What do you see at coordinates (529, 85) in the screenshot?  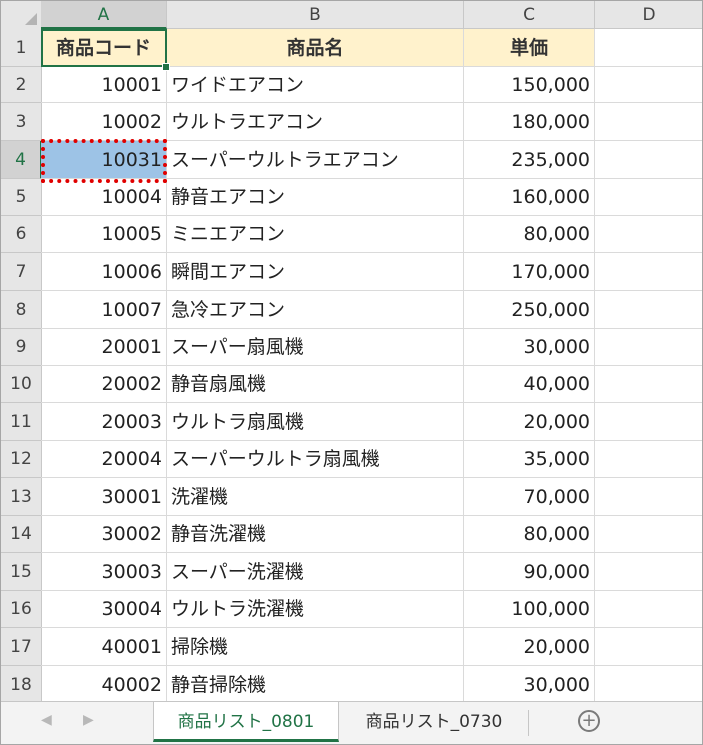 I see `unit-price-cell: 150,000` at bounding box center [529, 85].